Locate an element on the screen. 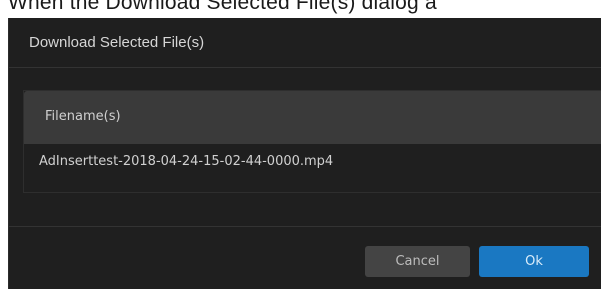 The width and height of the screenshot is (601, 289). dialog-title: Download Selected File(s) is located at coordinates (117, 42).